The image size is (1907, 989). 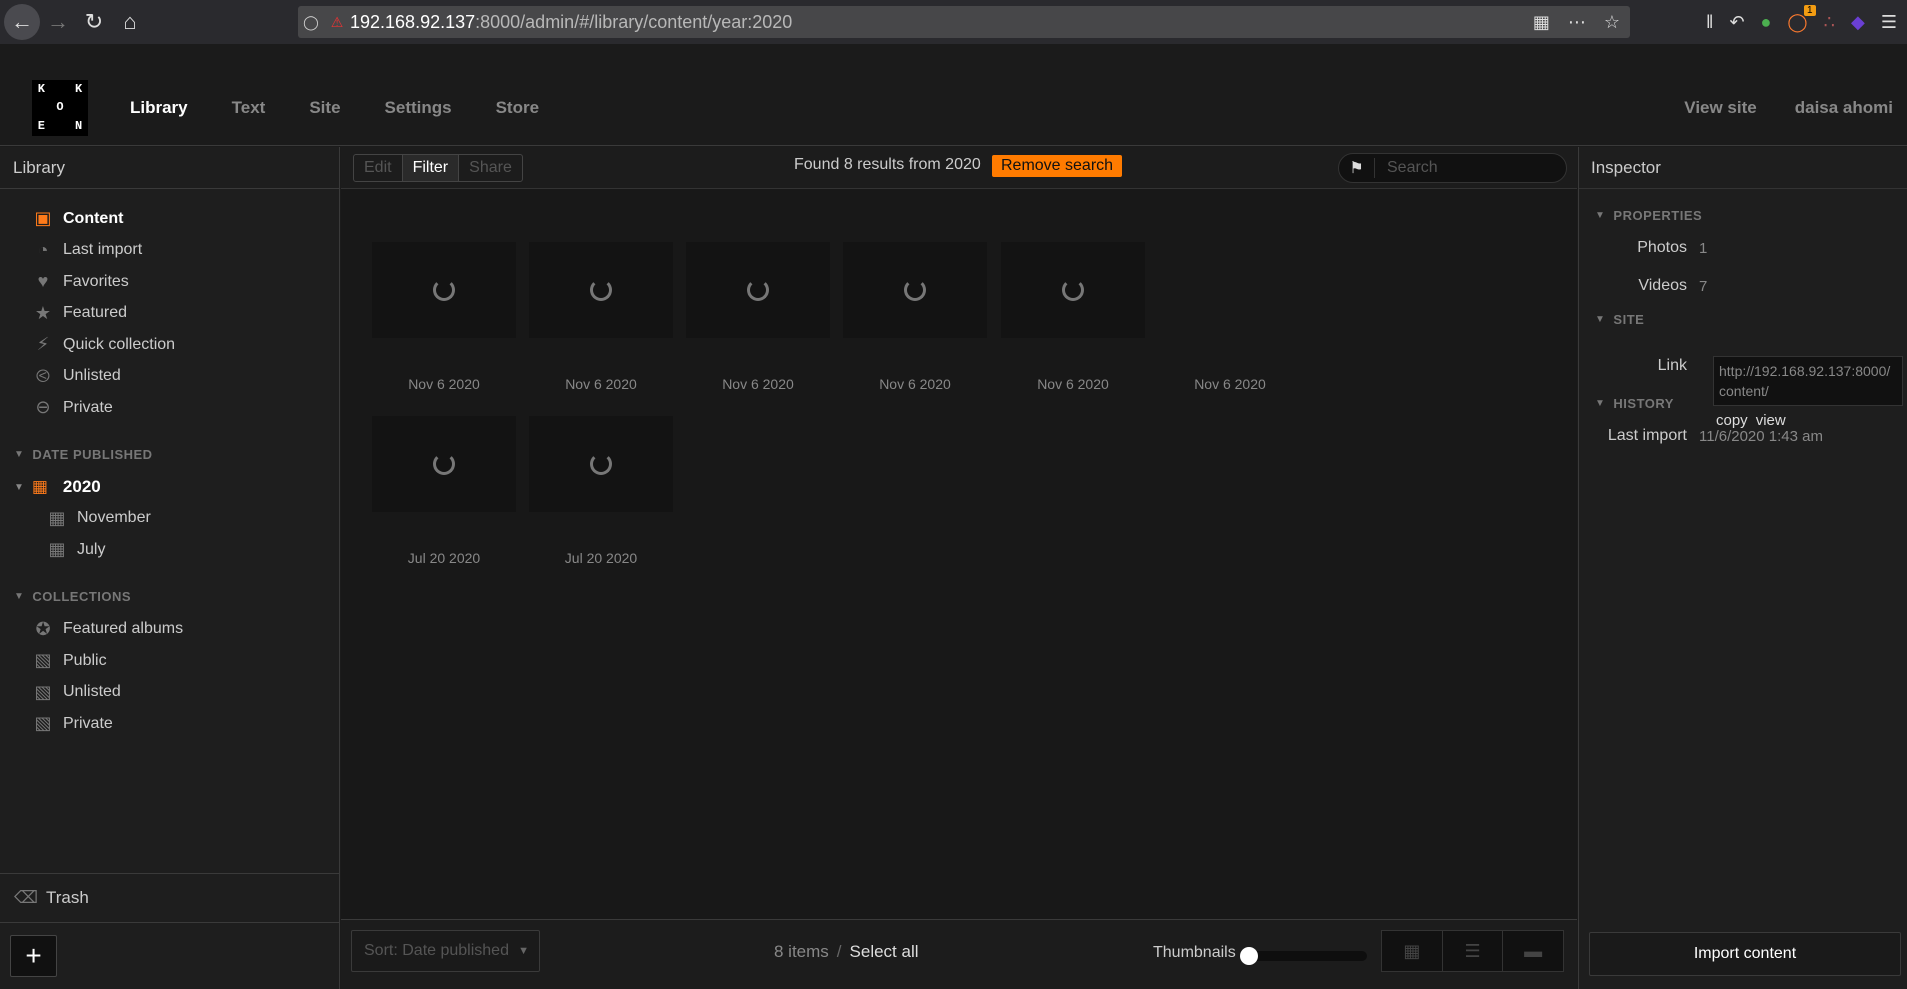 I want to click on sidebar-item-july: ▦ July, so click(x=169, y=550).